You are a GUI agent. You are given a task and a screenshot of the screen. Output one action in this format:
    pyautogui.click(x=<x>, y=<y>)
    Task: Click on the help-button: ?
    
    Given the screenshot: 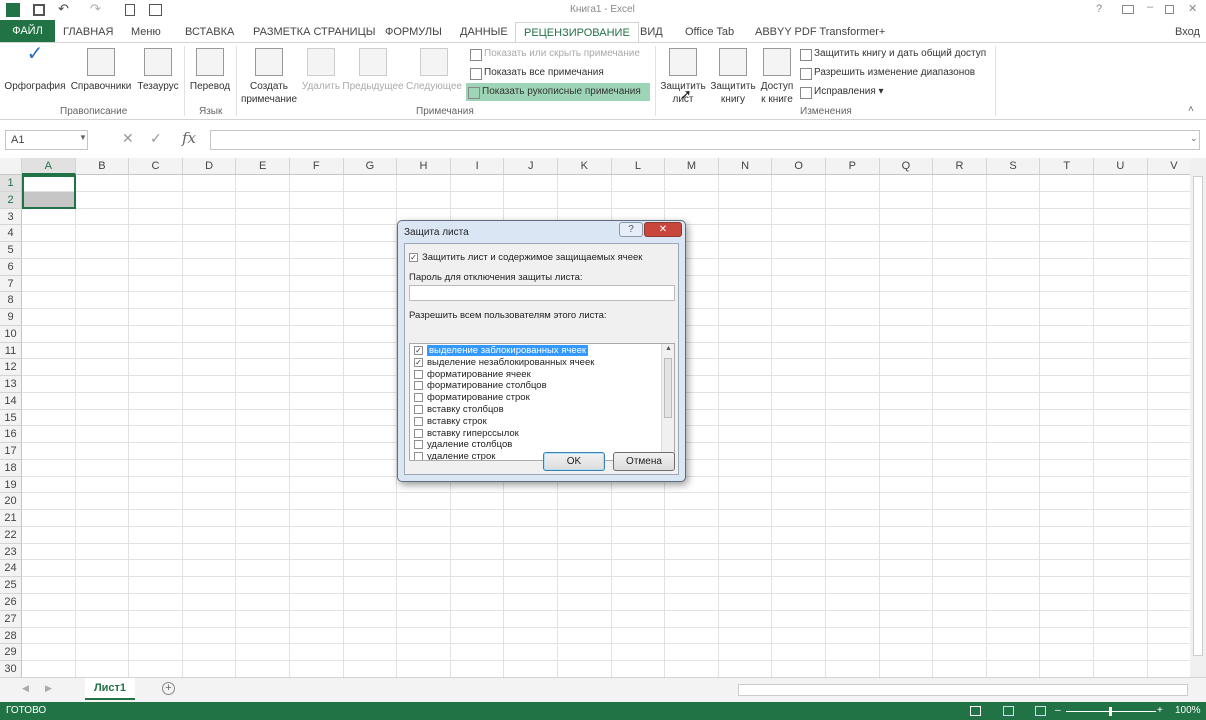 What is the action you would take?
    pyautogui.click(x=631, y=229)
    